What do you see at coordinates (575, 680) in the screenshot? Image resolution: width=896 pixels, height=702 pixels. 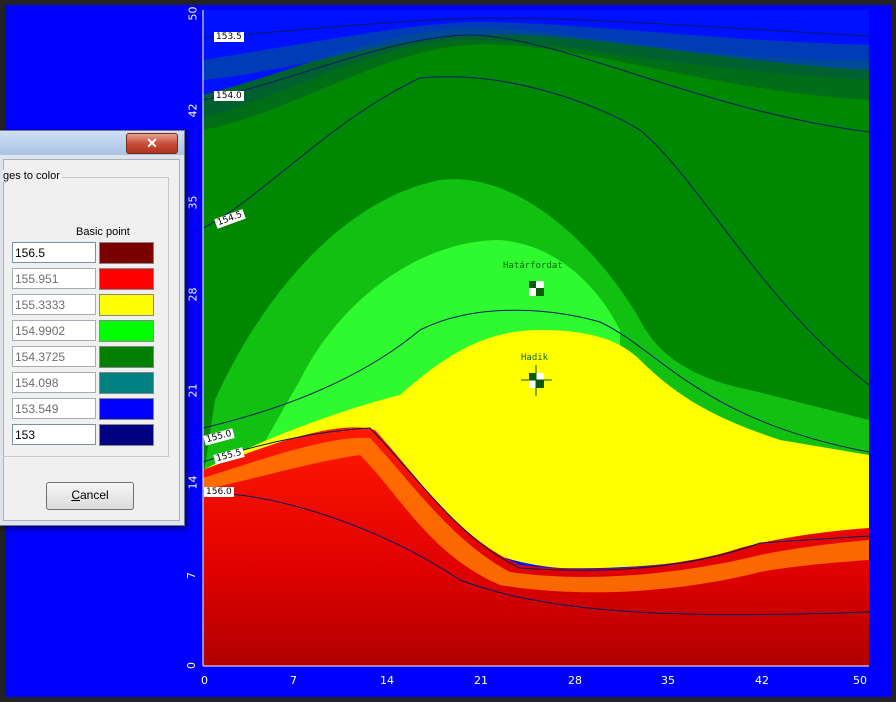 I see `x-tick-label: 28` at bounding box center [575, 680].